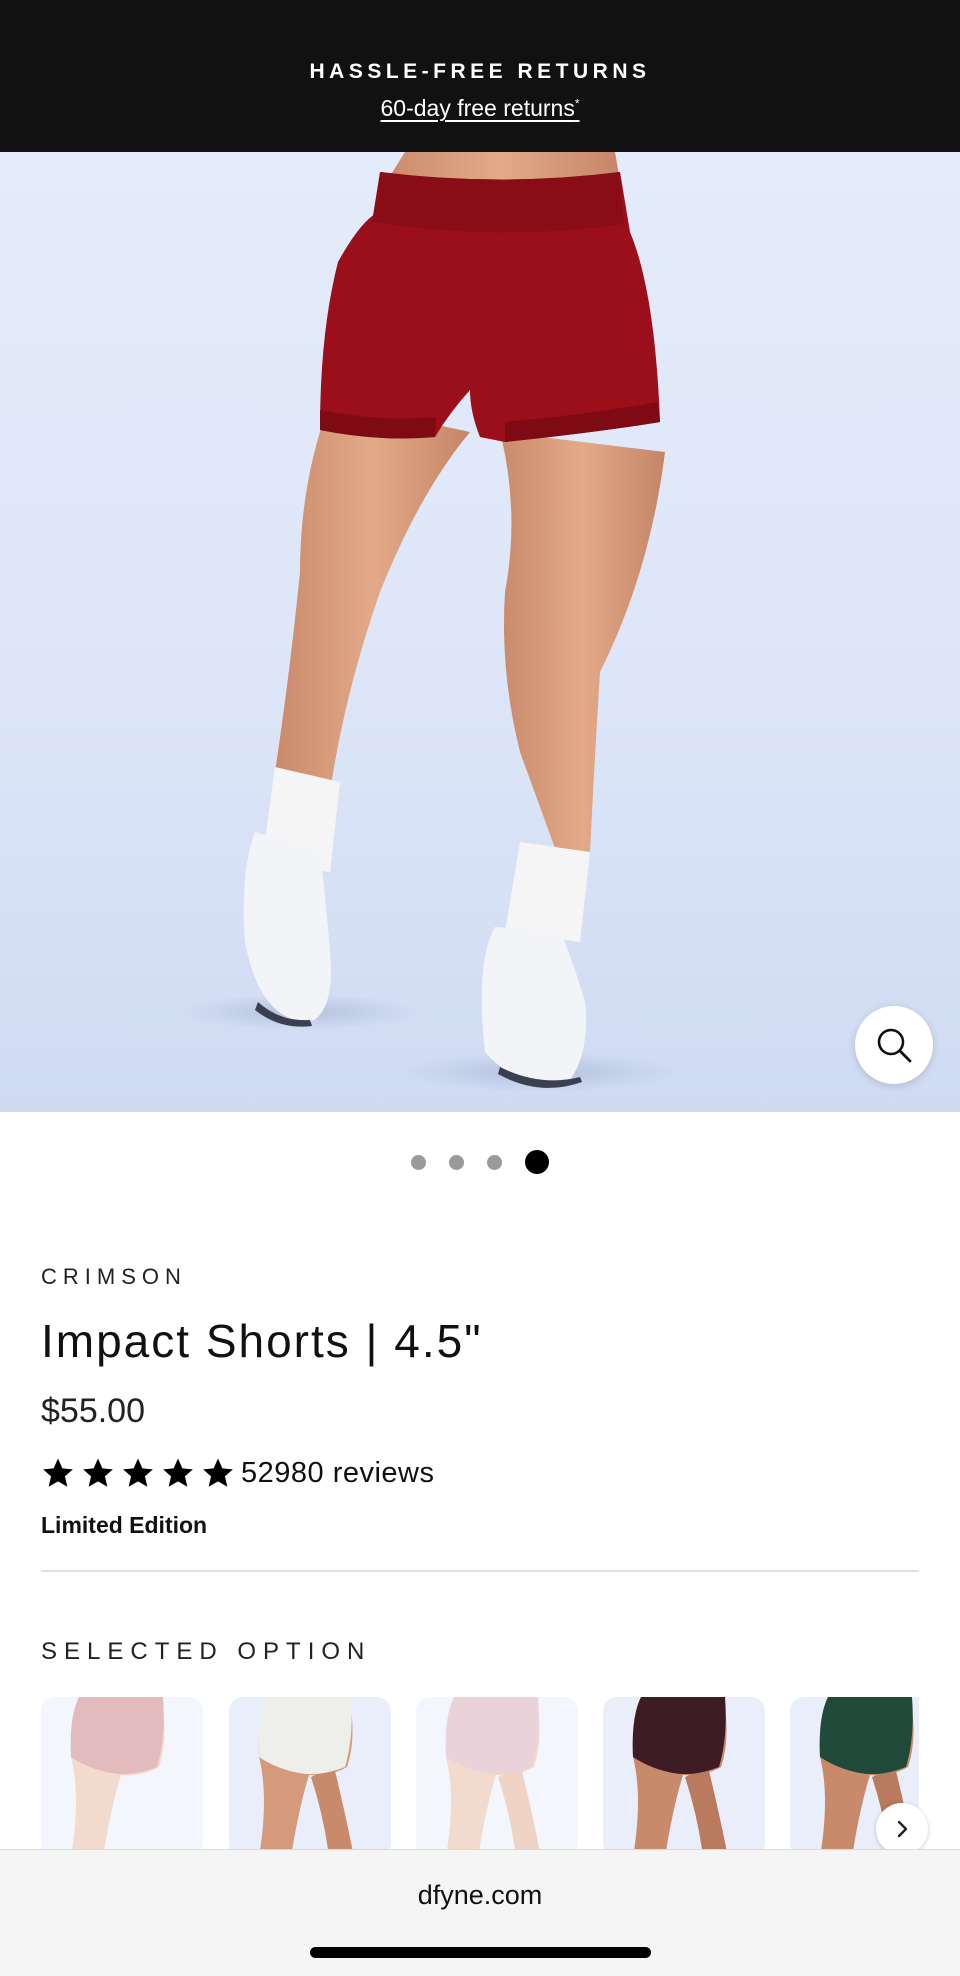 Image resolution: width=960 pixels, height=1976 pixels. I want to click on selected-option-label: SELECTED OPTION, so click(206, 1651).